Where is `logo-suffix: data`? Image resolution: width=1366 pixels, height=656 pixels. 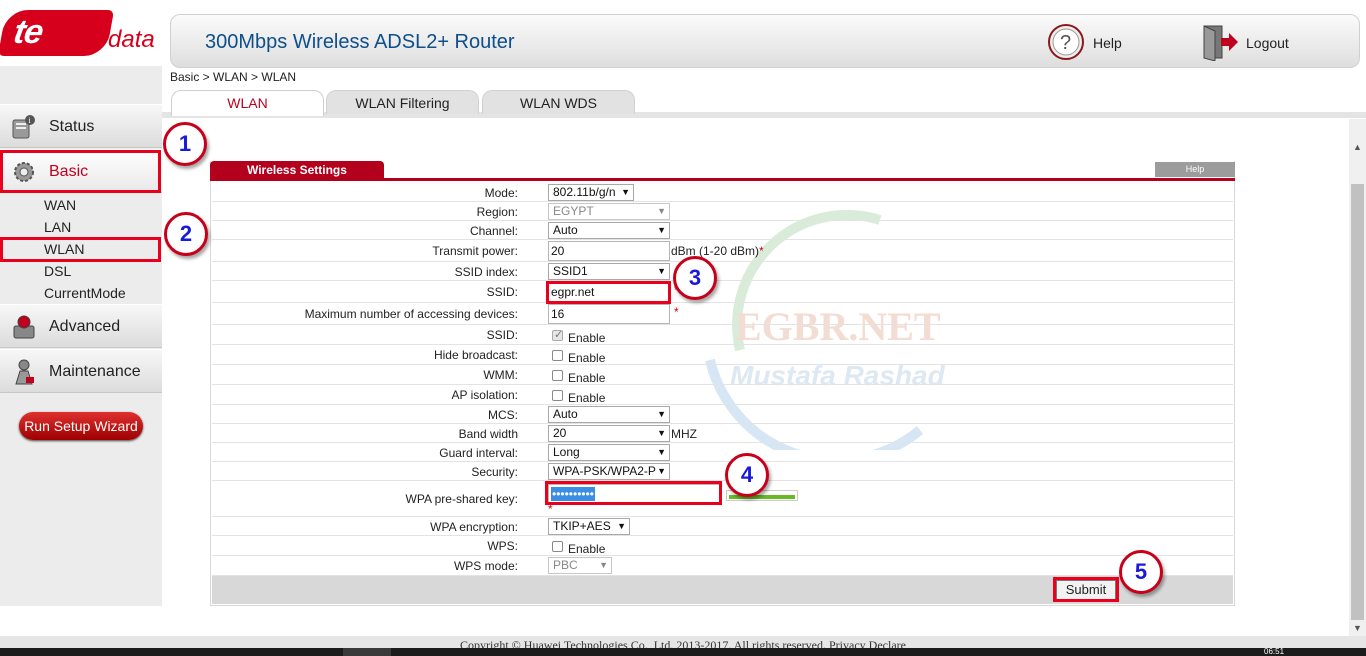 logo-suffix: data is located at coordinates (131, 39).